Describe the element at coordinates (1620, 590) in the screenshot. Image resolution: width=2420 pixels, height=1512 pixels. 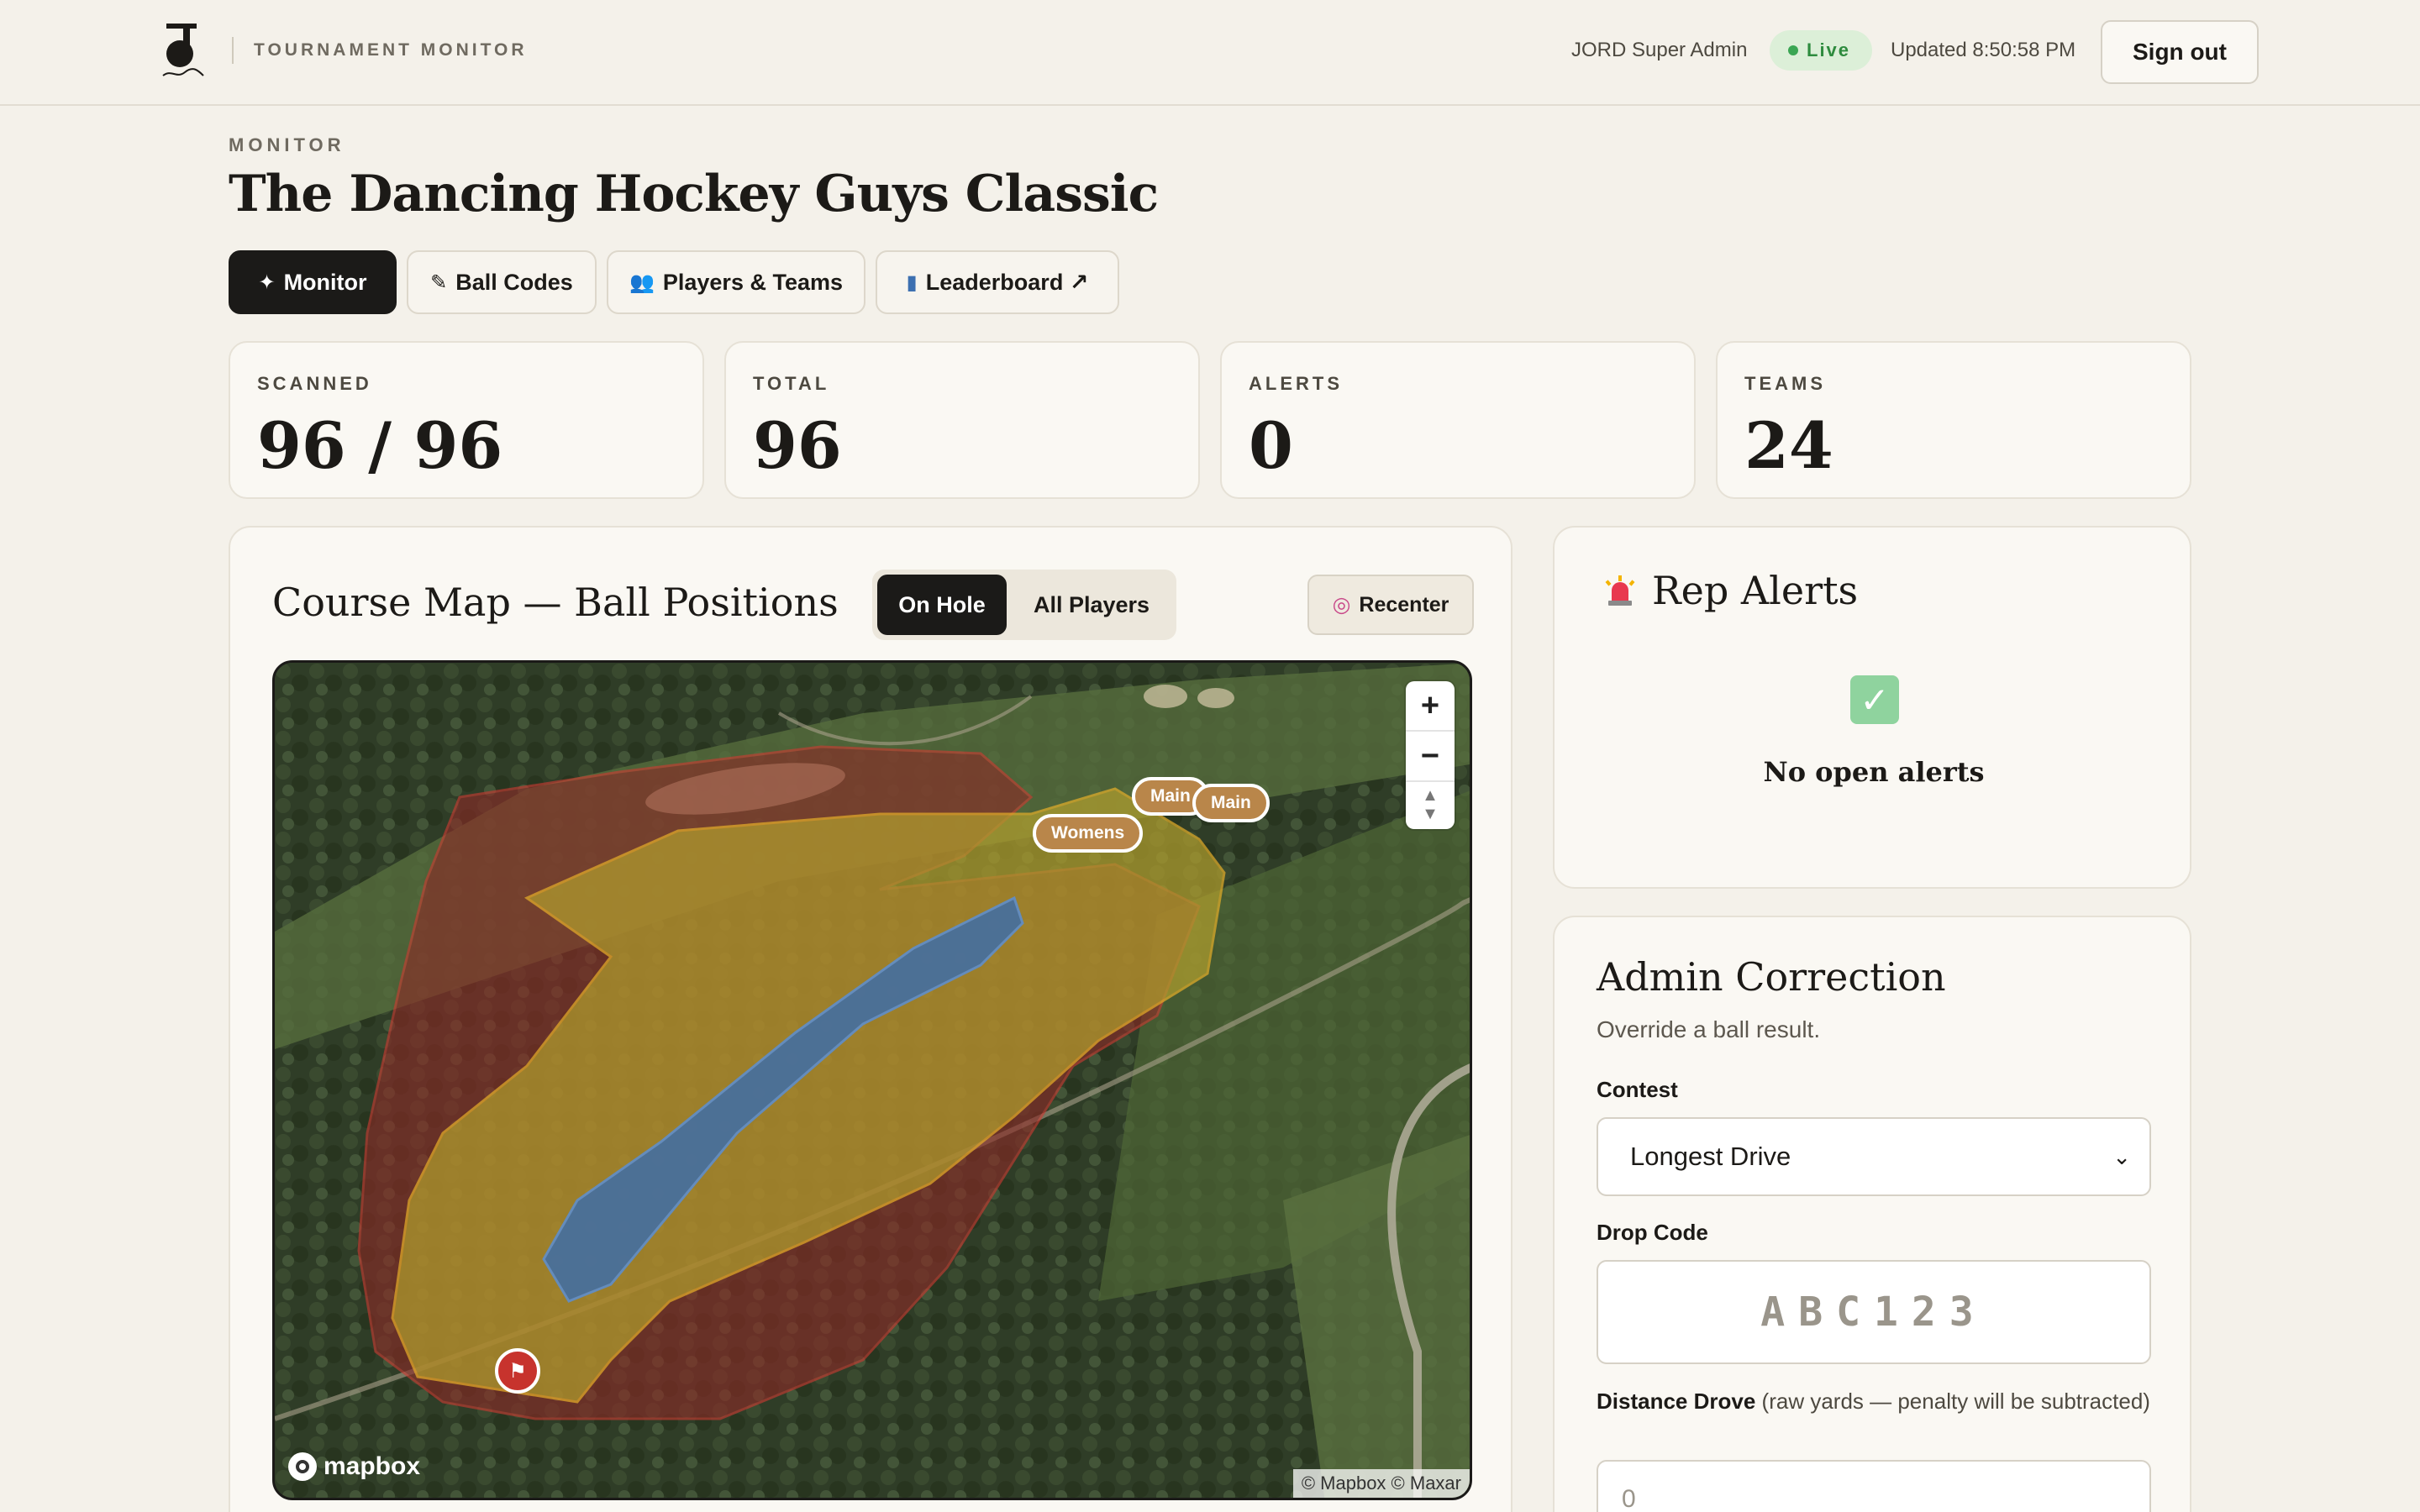
I see `siren-icon` at that location.